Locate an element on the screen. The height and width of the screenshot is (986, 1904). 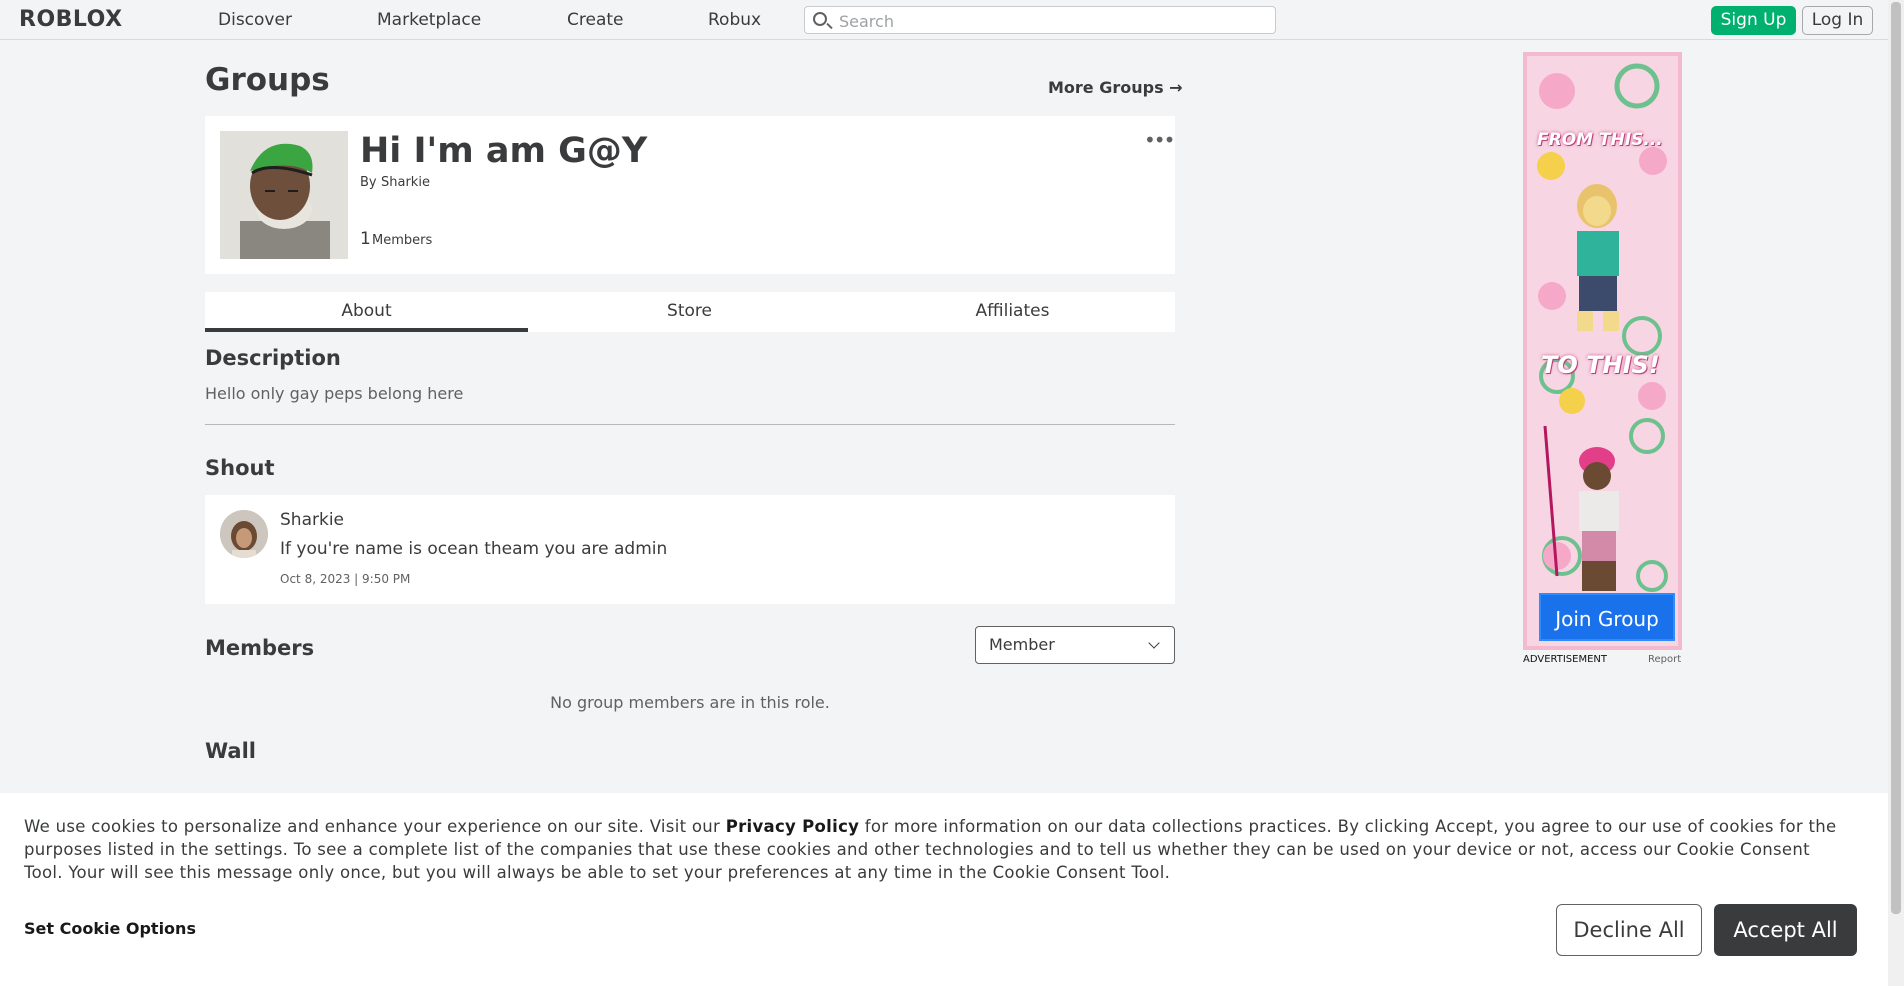
section-divider is located at coordinates (690, 424).